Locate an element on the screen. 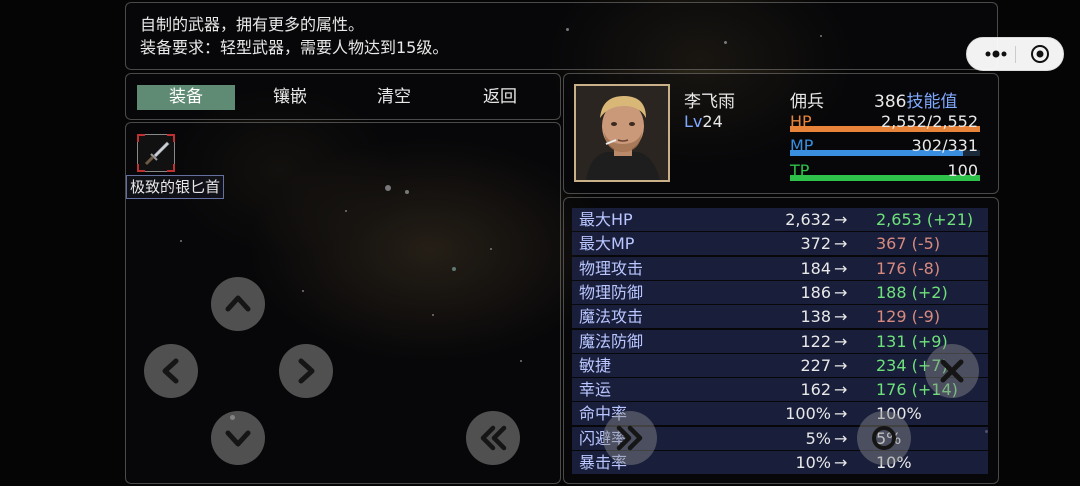  dpad-right-button is located at coordinates (306, 371).